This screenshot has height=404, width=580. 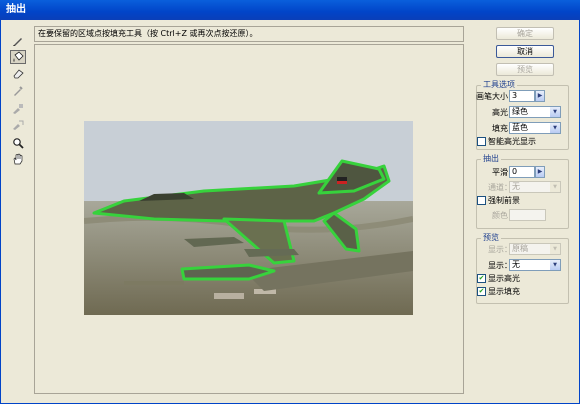 I want to click on fill-icon, so click(x=18, y=56).